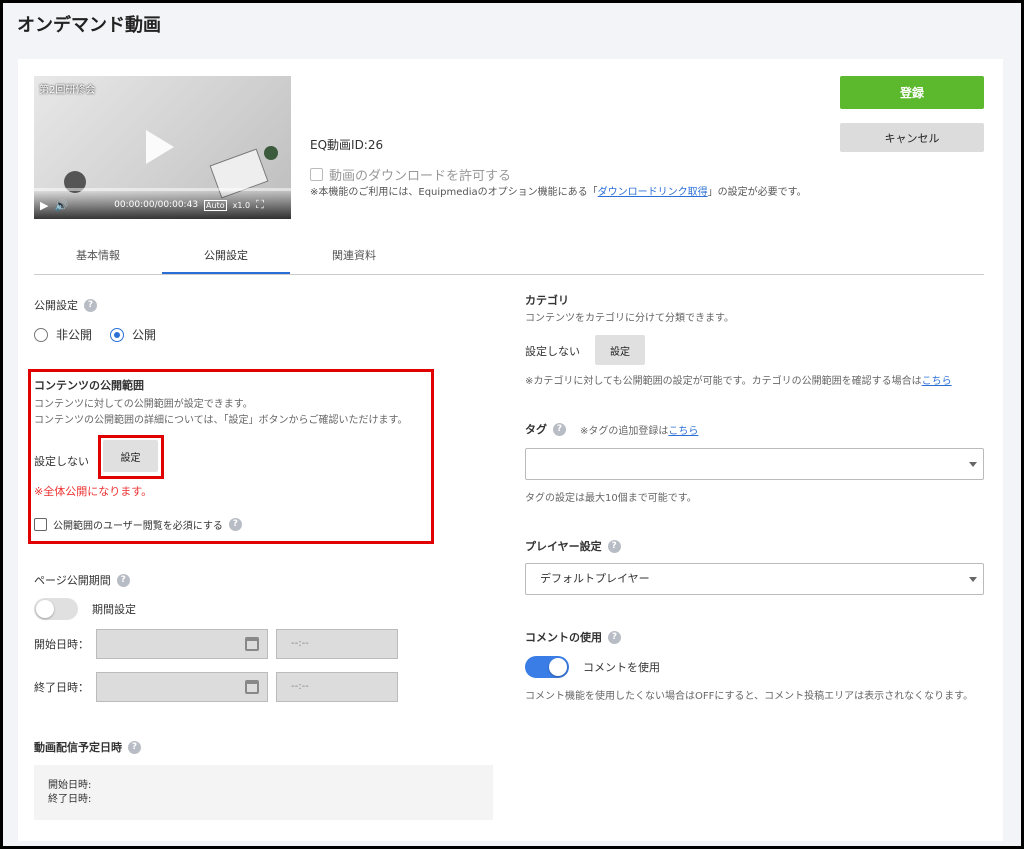 Image resolution: width=1024 pixels, height=849 pixels. I want to click on download-permit-checkbox, so click(316, 174).